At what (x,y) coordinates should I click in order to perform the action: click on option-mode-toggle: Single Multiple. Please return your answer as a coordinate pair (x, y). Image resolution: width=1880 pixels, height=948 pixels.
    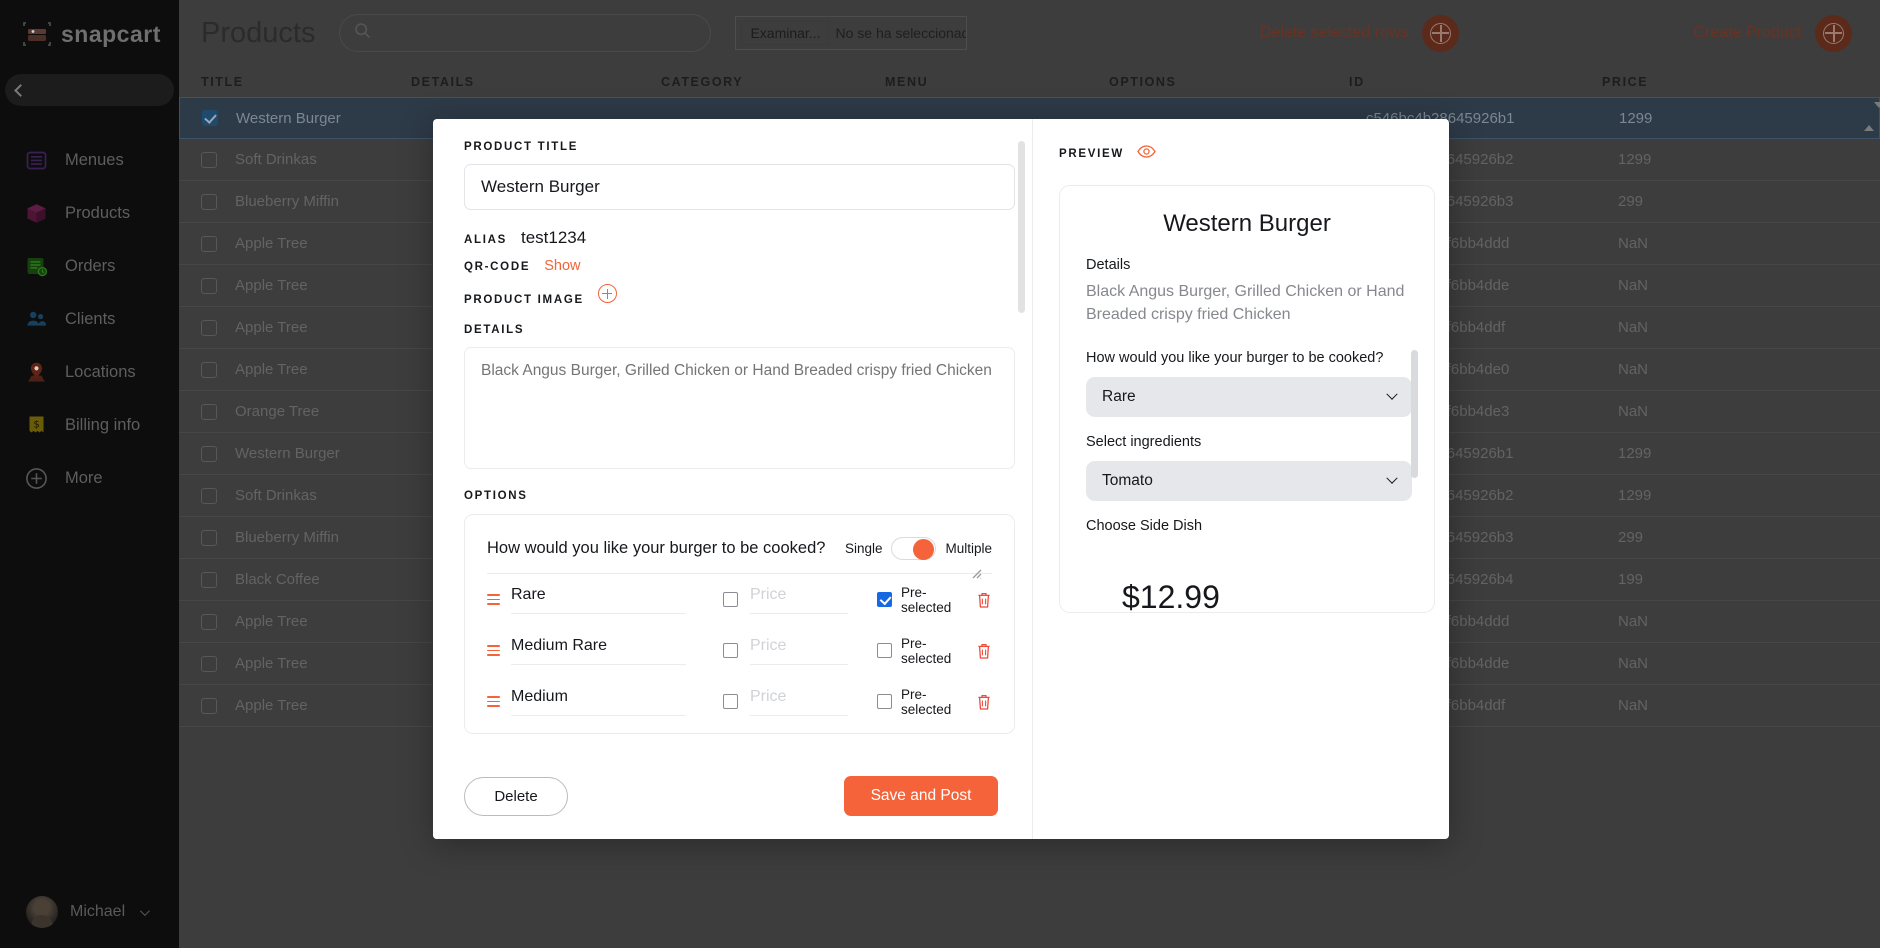
    Looking at the image, I should click on (918, 548).